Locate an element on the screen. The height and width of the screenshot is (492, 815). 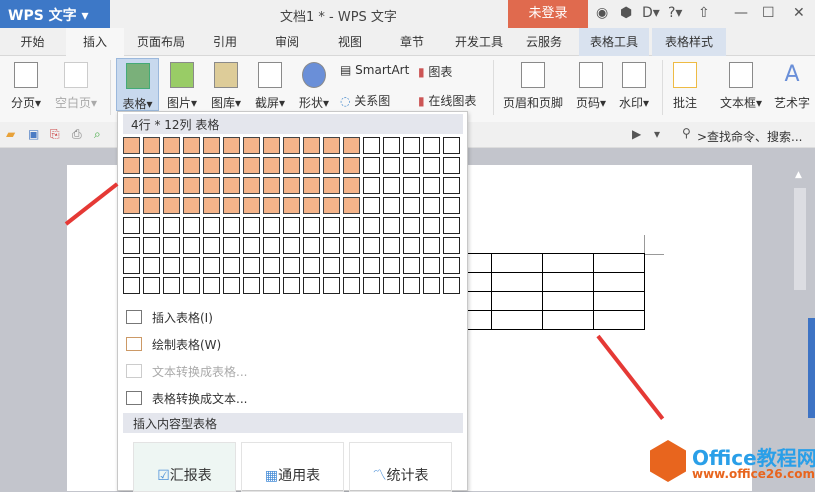
comment-button: 批注 is located at coordinates (685, 86).